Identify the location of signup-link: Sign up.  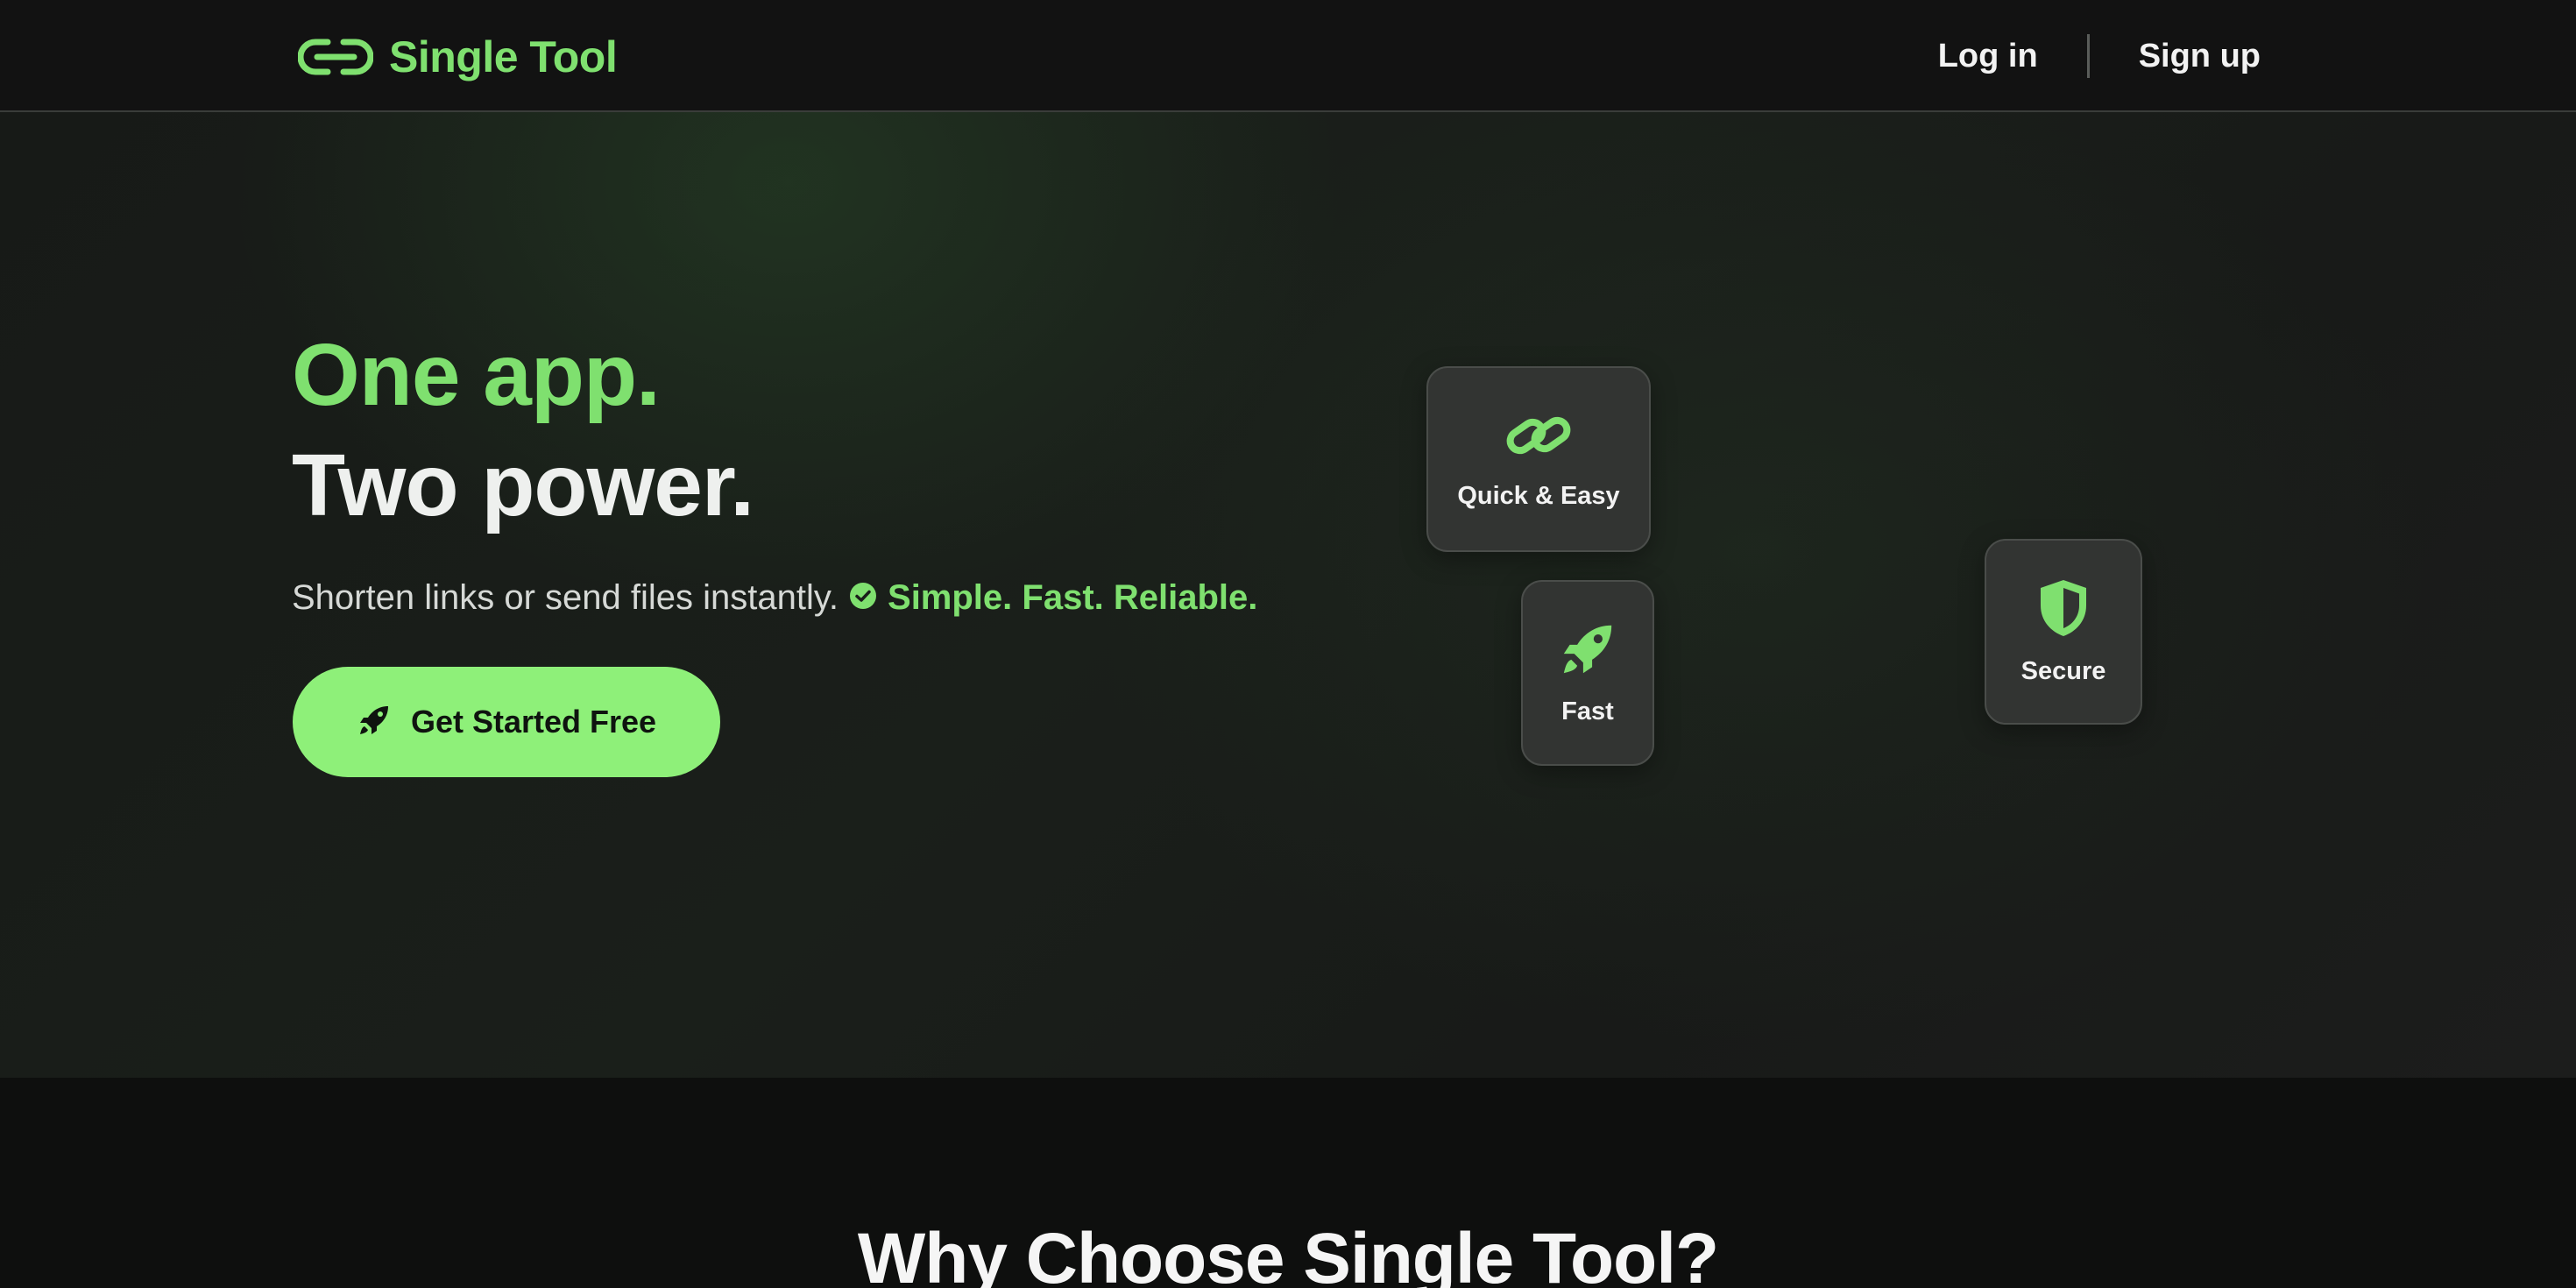
(2200, 56).